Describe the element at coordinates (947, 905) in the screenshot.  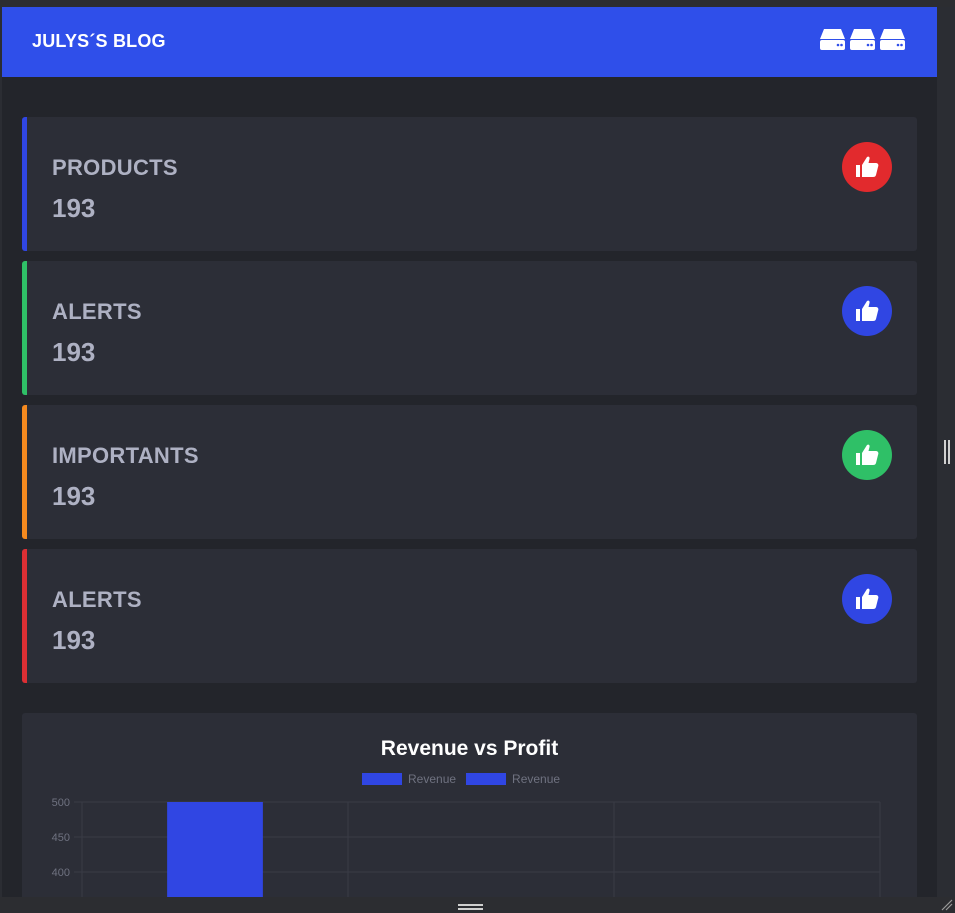
I see `corner-resize-icon` at that location.